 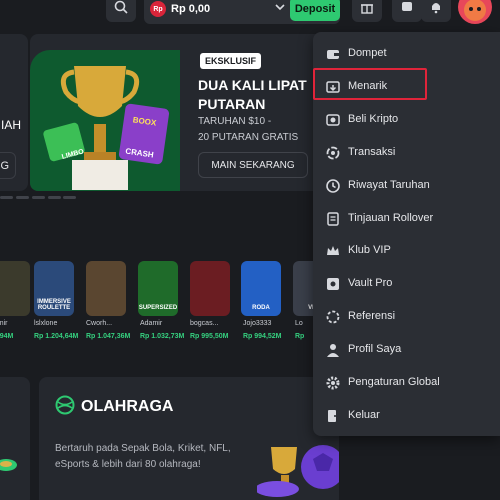 What do you see at coordinates (10, 125) in the screenshot?
I see `promo-previous-text: IAH` at bounding box center [10, 125].